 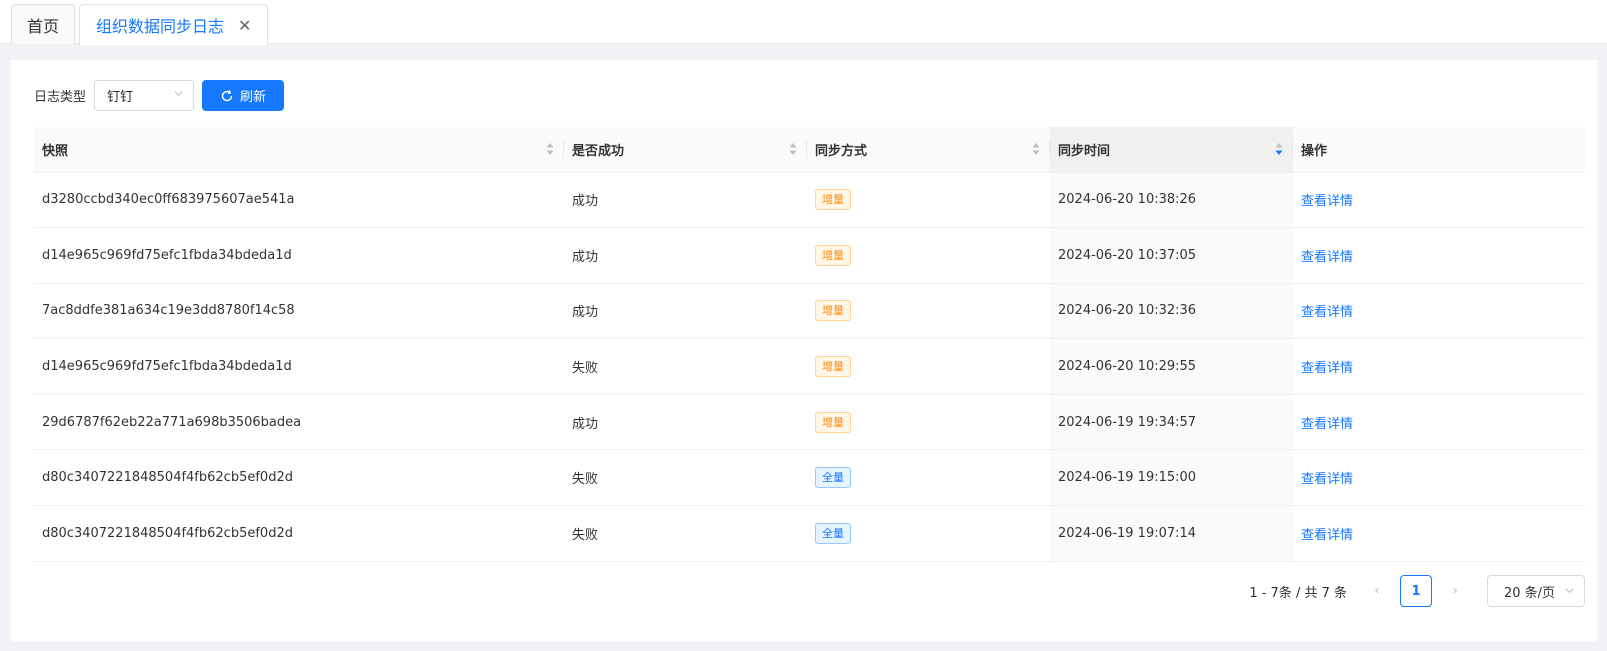 I want to click on table-header-row: 快照 是否成功 同步方式 同步时间 操作, so click(x=809, y=150).